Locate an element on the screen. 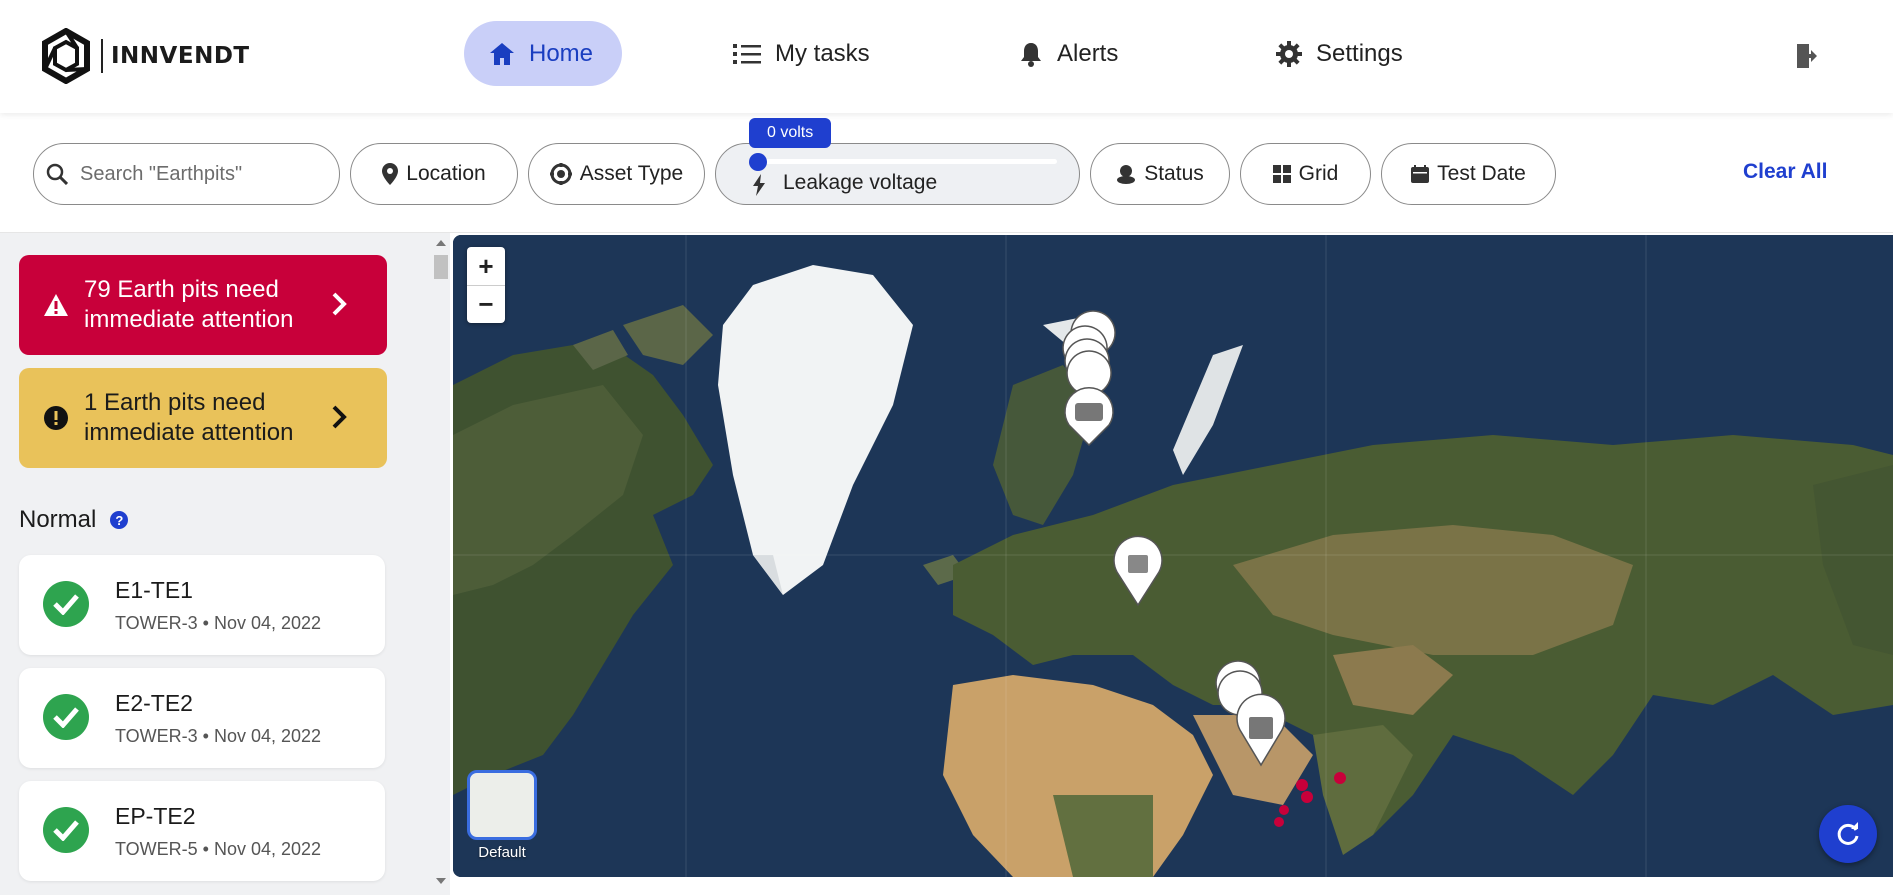 The height and width of the screenshot is (895, 1893). status-filter: Status is located at coordinates (1160, 174).